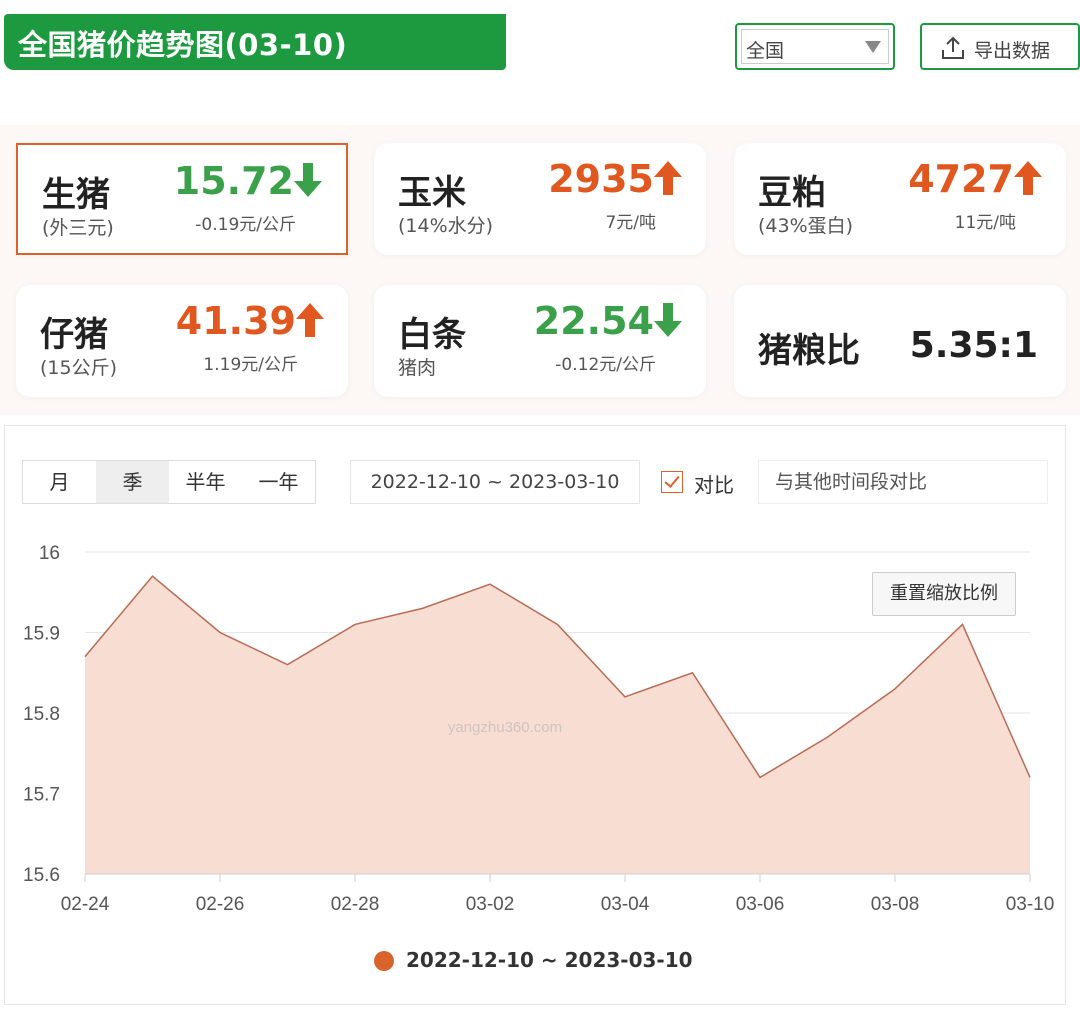 Image resolution: width=1080 pixels, height=1013 pixels. Describe the element at coordinates (432, 193) in the screenshot. I see `card-name: 玉米` at that location.